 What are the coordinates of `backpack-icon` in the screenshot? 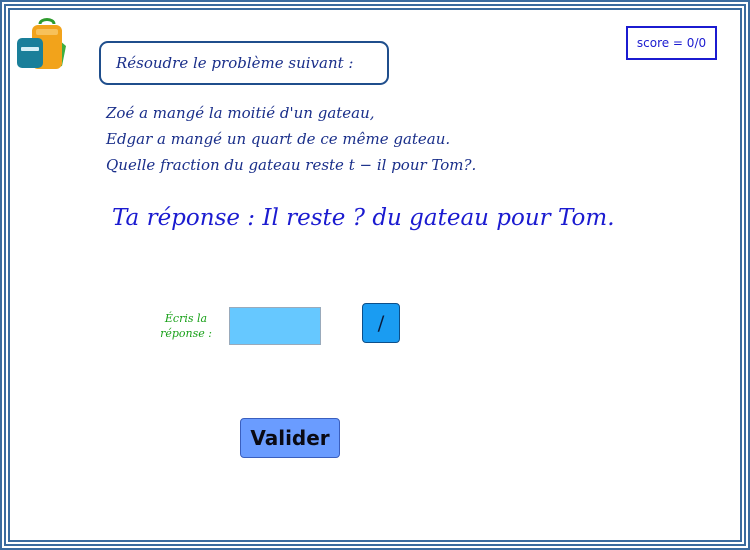 It's located at (41, 43).